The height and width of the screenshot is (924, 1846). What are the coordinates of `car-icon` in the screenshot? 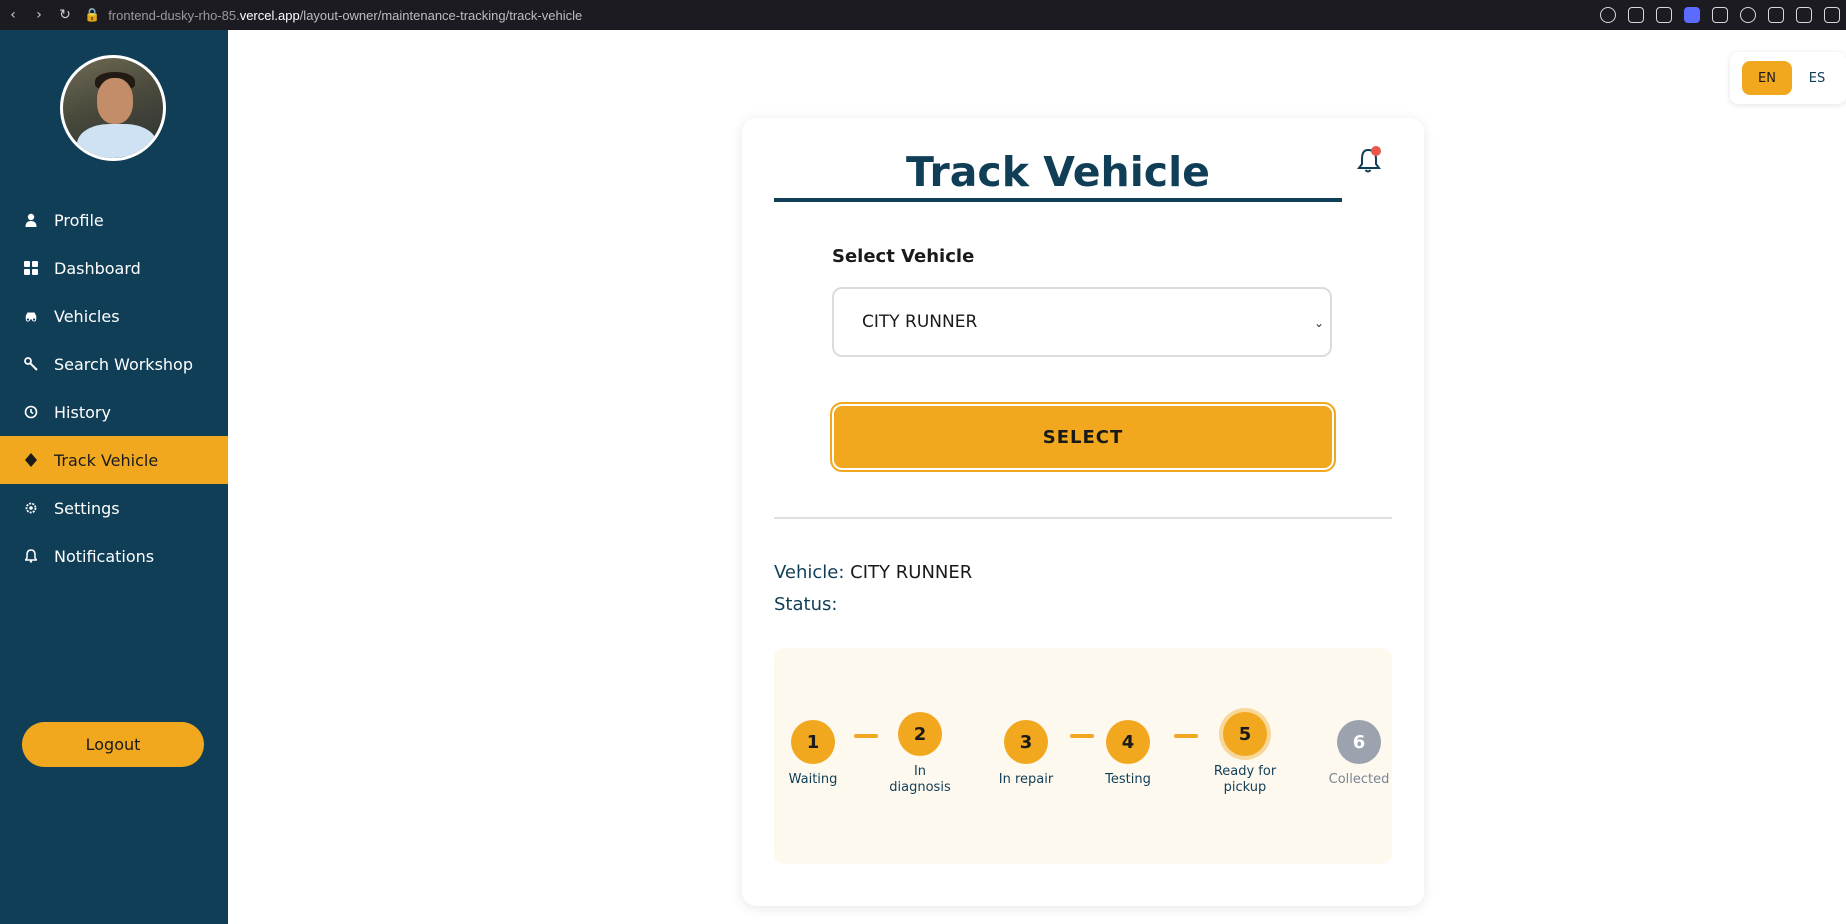 It's located at (31, 316).